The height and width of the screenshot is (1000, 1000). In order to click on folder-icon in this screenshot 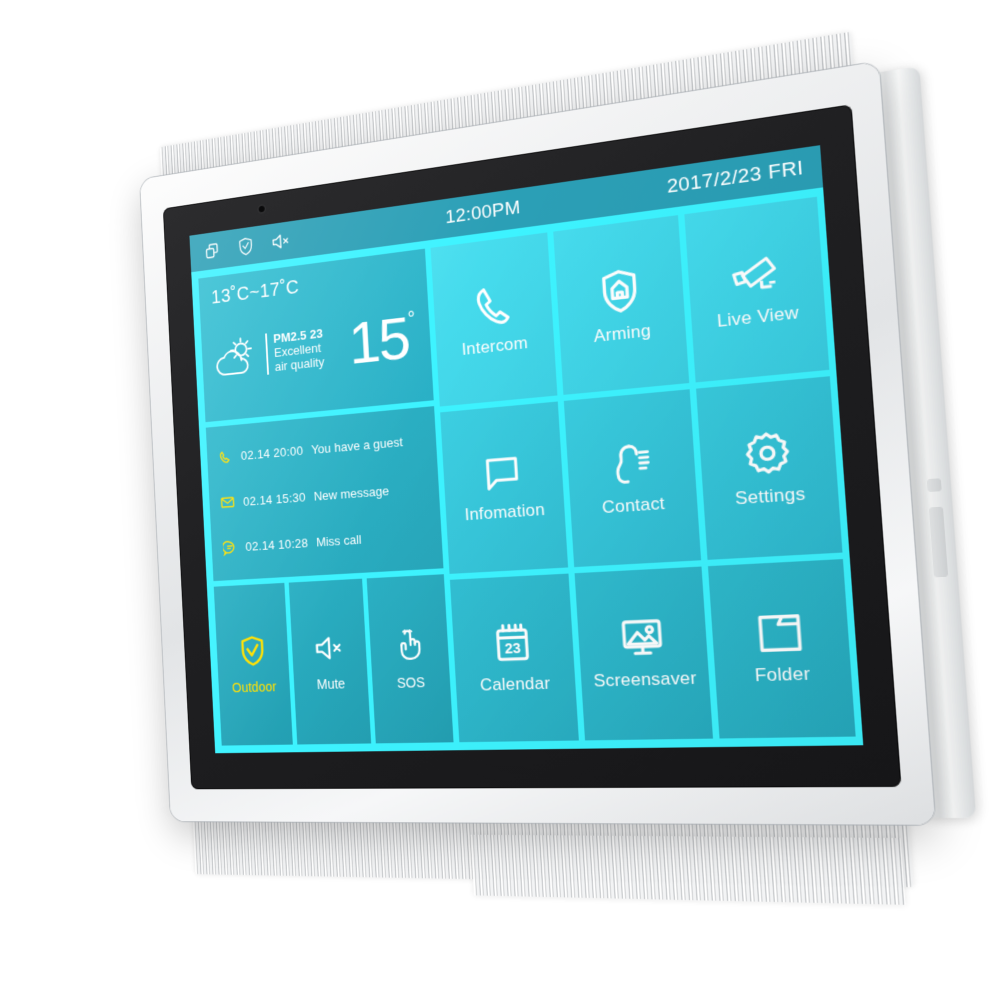, I will do `click(780, 633)`.